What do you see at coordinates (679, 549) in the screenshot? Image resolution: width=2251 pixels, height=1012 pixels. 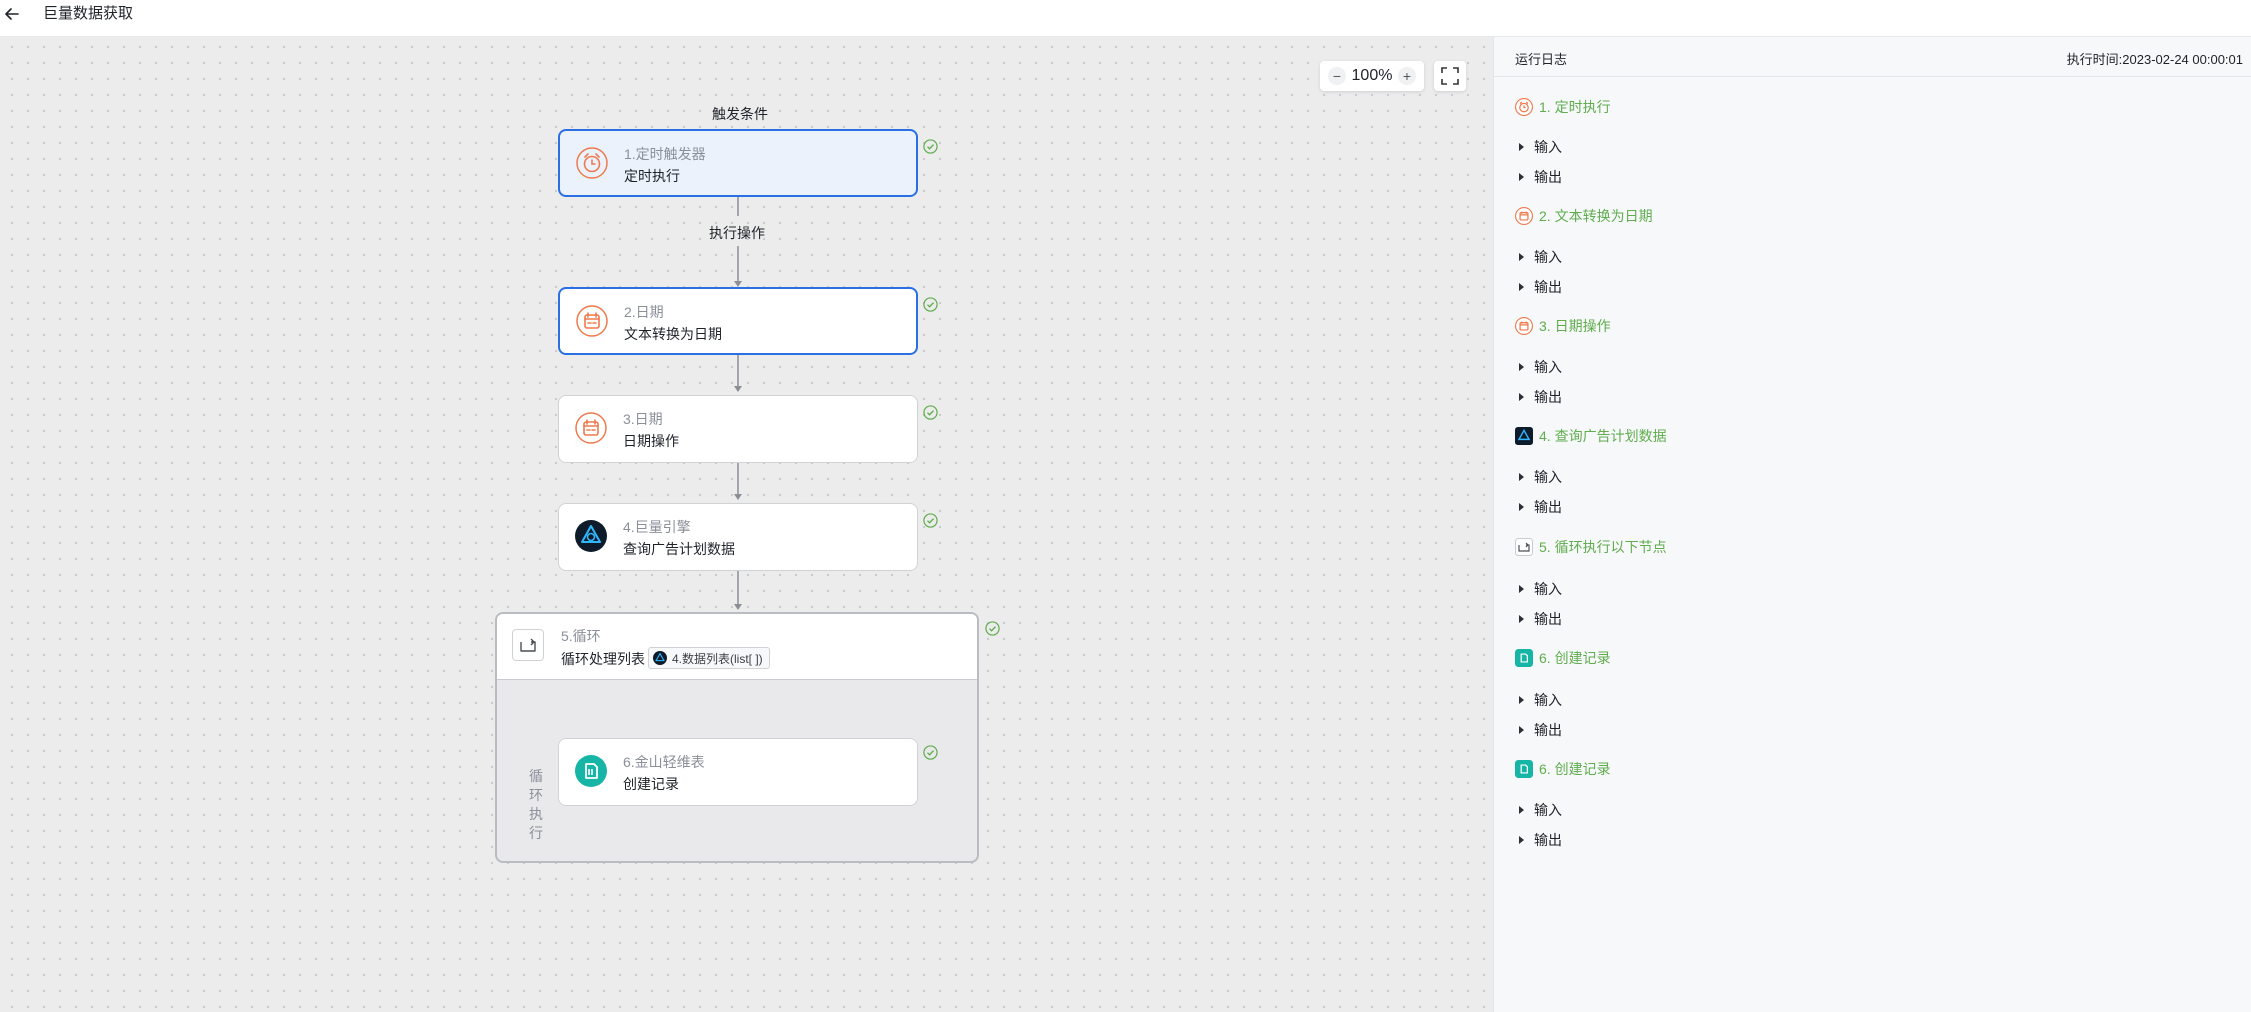 I see `node-action-label: 查询广告计划数据` at bounding box center [679, 549].